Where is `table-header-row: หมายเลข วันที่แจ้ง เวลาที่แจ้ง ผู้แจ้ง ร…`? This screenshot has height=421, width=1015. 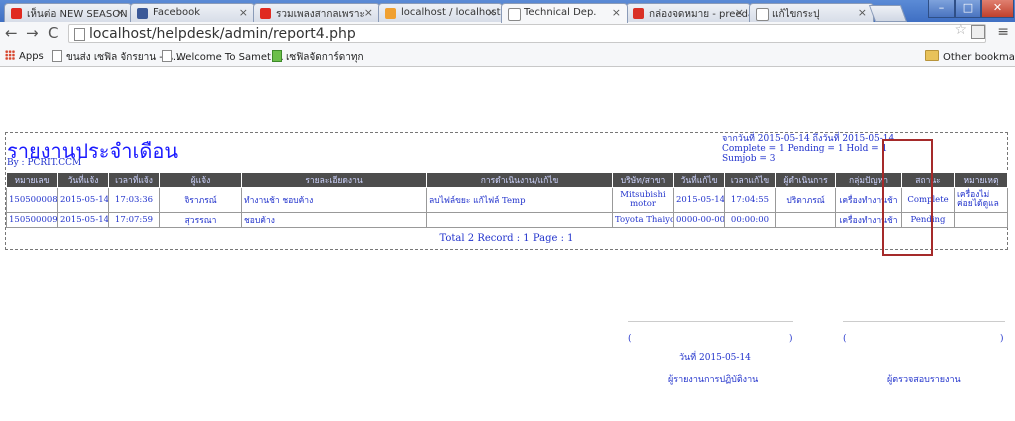 table-header-row: หมายเลข วันที่แจ้ง เวลาที่แจ้ง ผู้แจ้ง ร… is located at coordinates (507, 180).